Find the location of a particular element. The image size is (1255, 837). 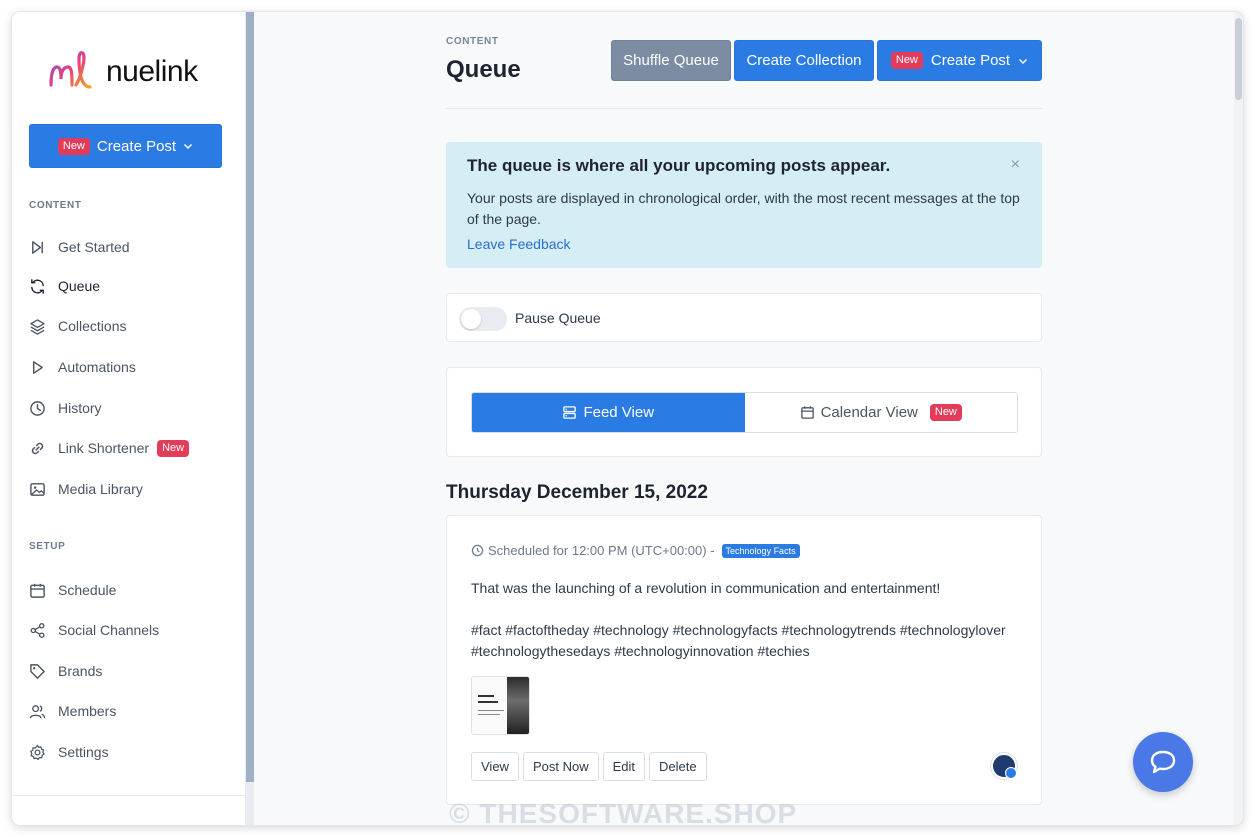

section-label-content: CONTENT is located at coordinates (55, 205).